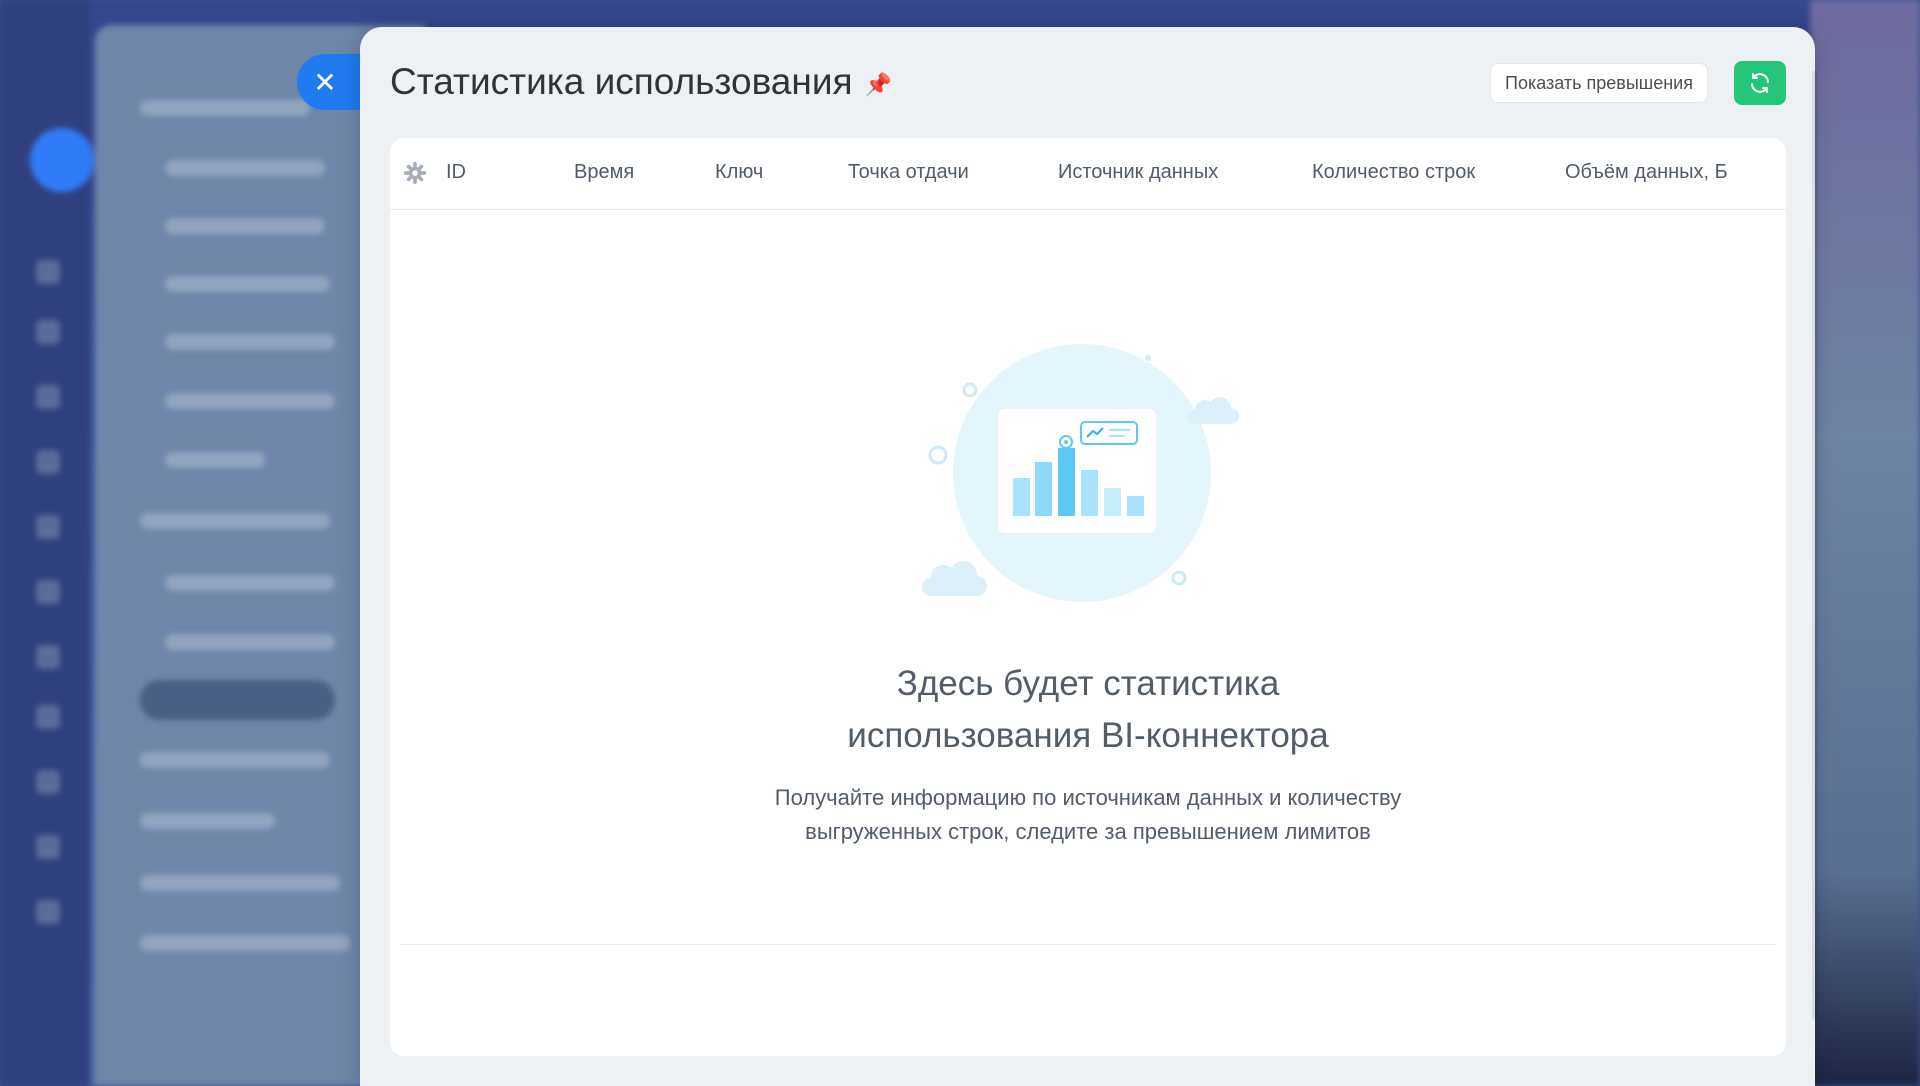 Image resolution: width=1920 pixels, height=1086 pixels. I want to click on page-title-container: Статистика использования 📌, so click(641, 82).